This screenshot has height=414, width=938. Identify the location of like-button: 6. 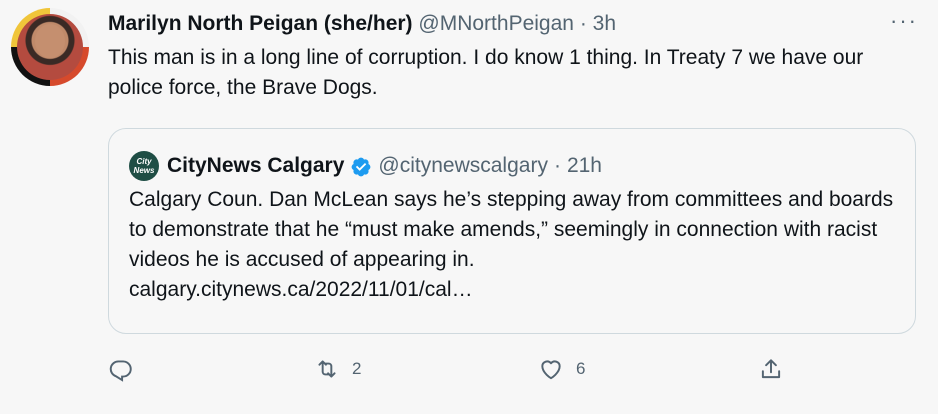
(561, 369).